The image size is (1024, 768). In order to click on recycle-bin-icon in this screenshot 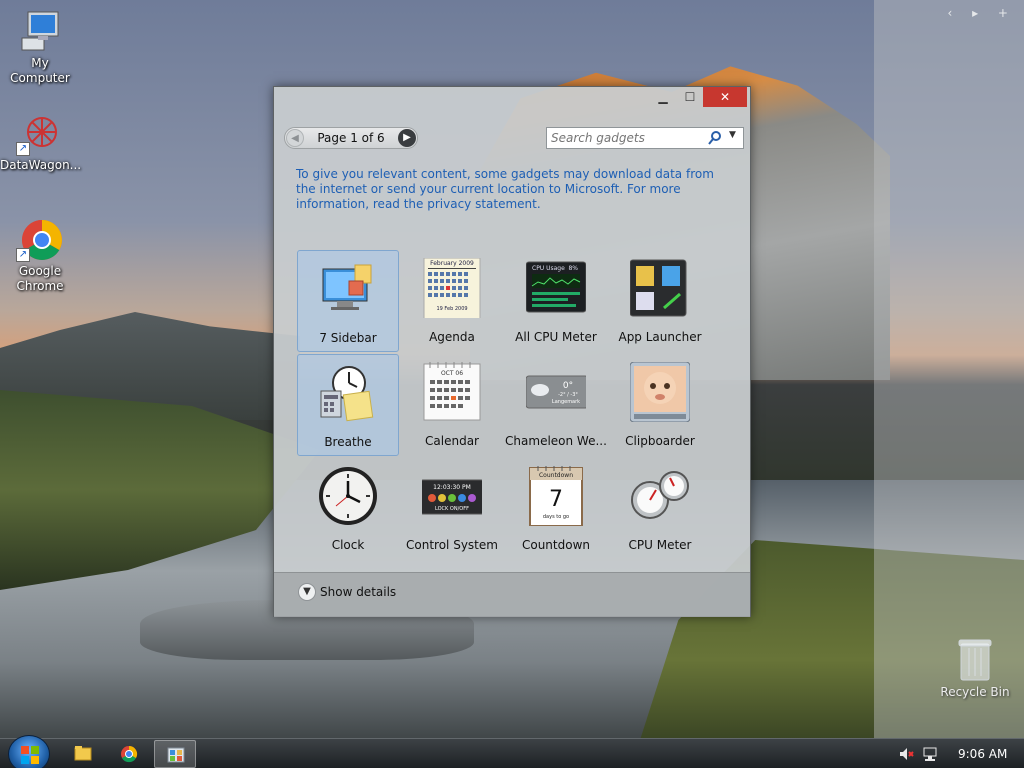, I will do `click(975, 660)`.